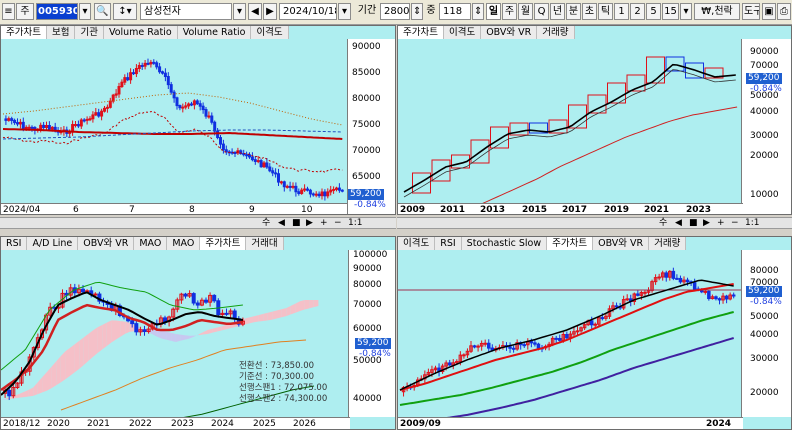 The height and width of the screenshot is (430, 792). I want to click on tab-insurance: 보험, so click(61, 32).